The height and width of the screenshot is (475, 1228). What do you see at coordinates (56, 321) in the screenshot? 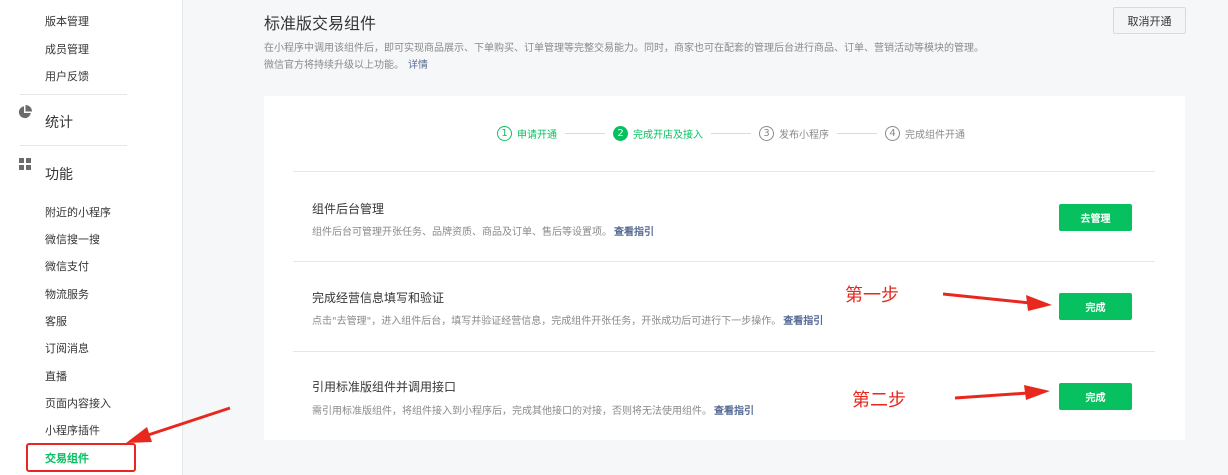
I see `sidebar-item-service: 客服` at bounding box center [56, 321].